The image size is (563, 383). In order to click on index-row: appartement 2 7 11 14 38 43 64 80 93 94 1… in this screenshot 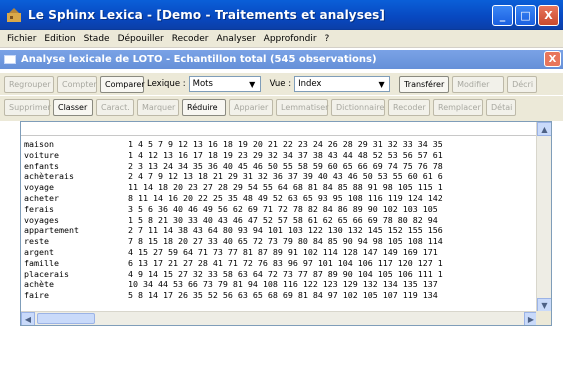, I will do `click(280, 230)`.